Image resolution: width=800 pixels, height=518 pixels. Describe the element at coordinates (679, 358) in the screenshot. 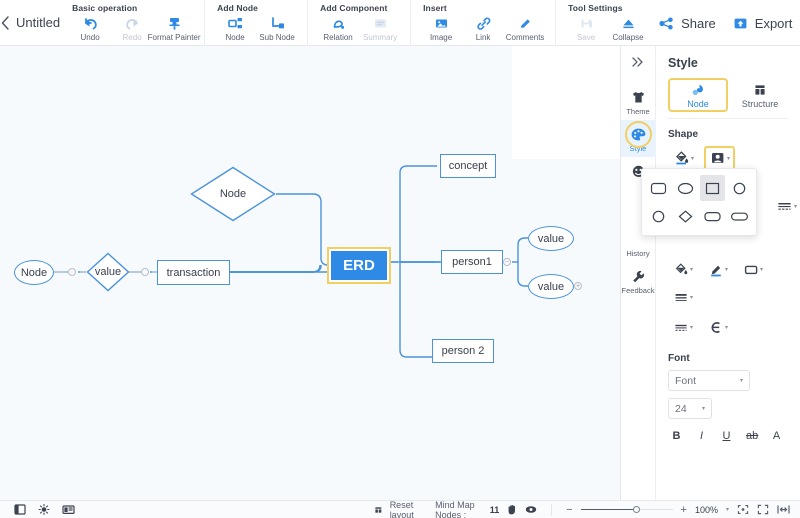

I see `font-section-label: Font` at that location.